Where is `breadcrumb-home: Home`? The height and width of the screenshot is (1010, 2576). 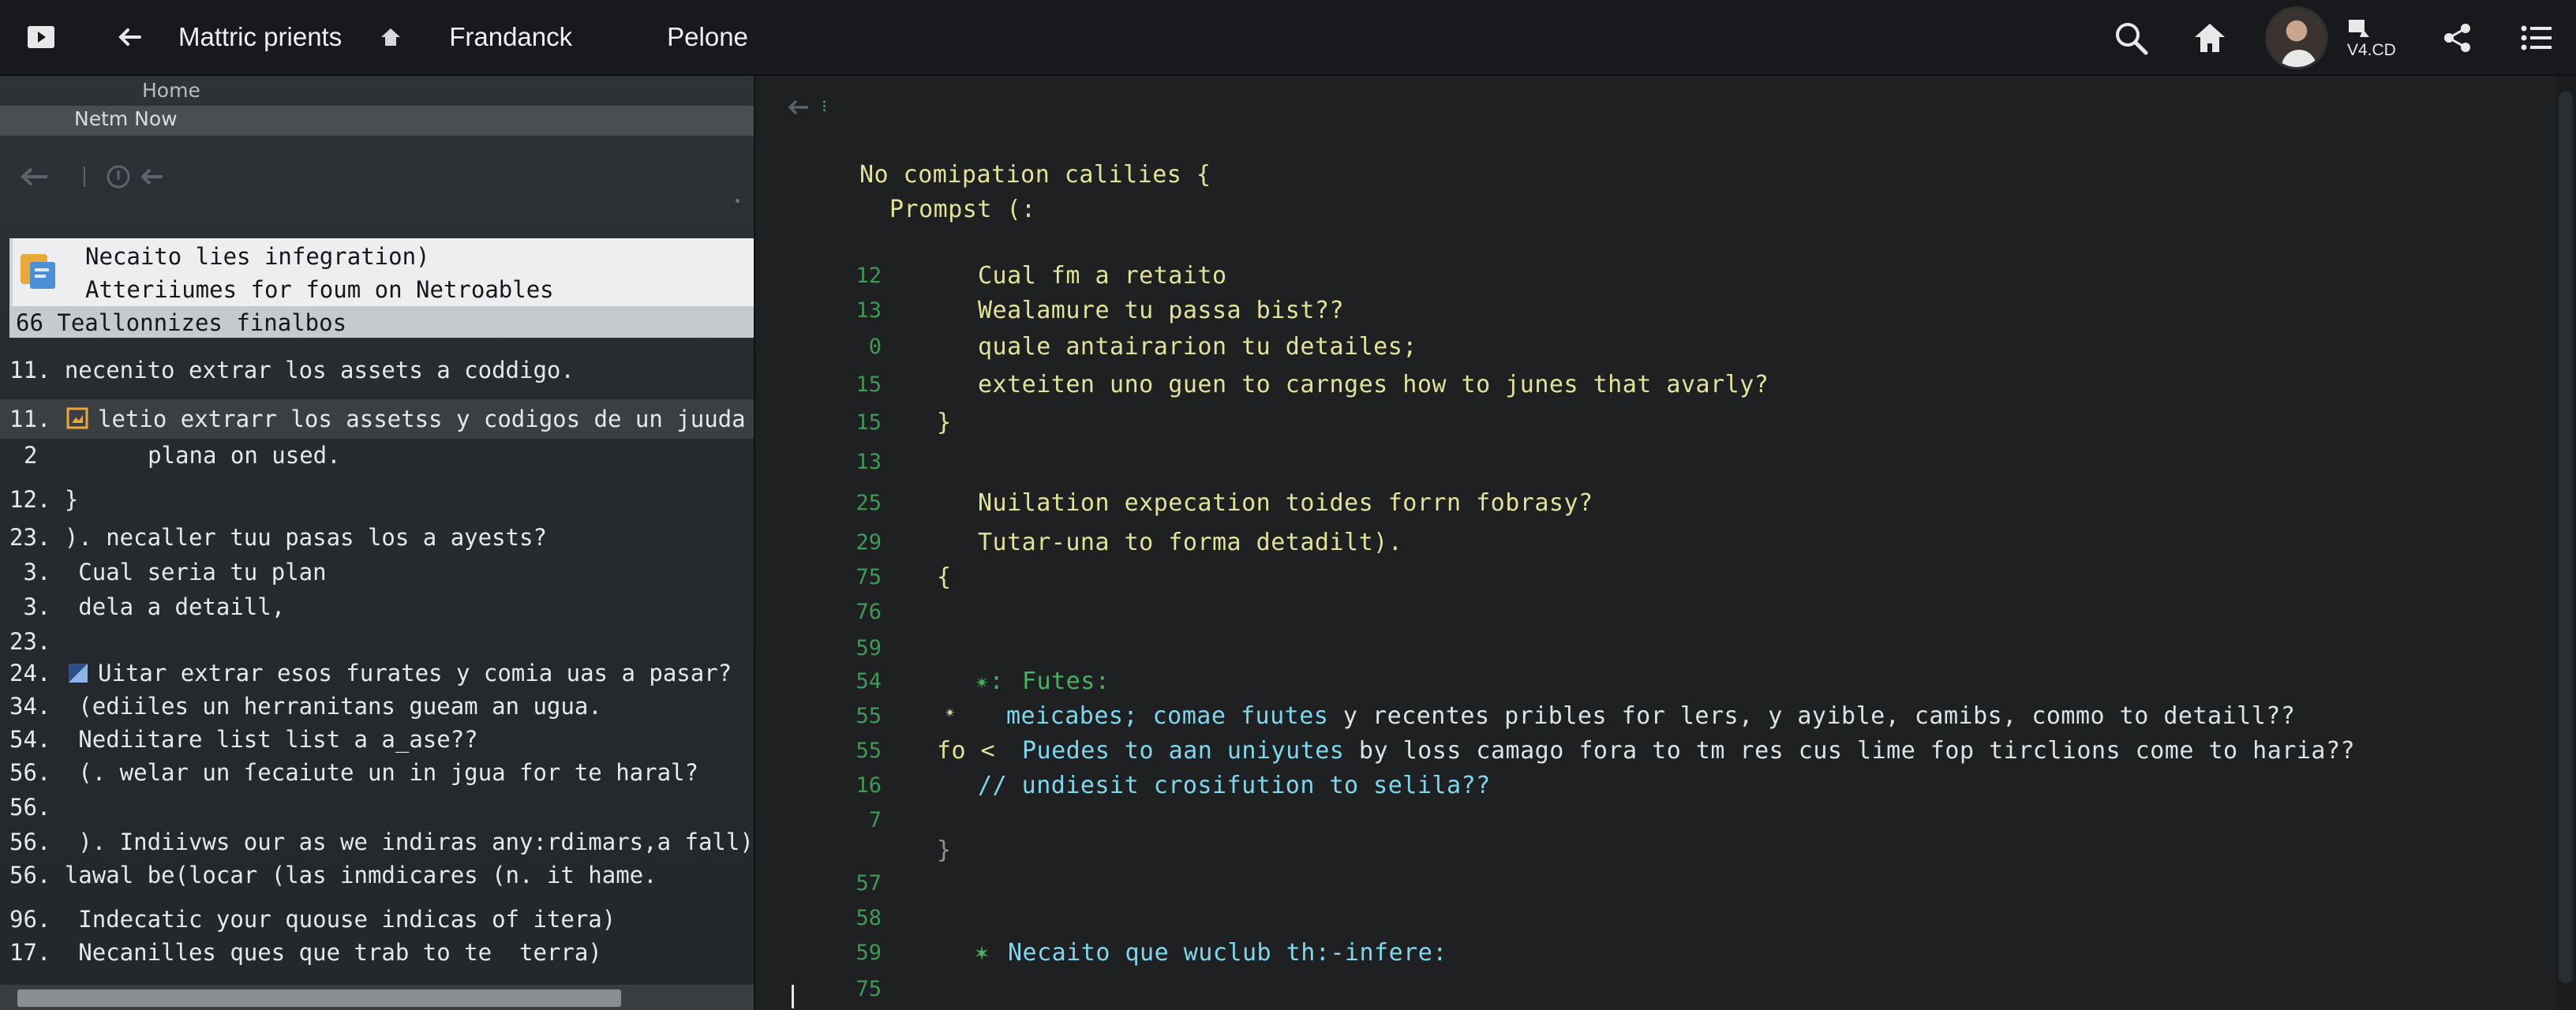 breadcrumb-home: Home is located at coordinates (171, 90).